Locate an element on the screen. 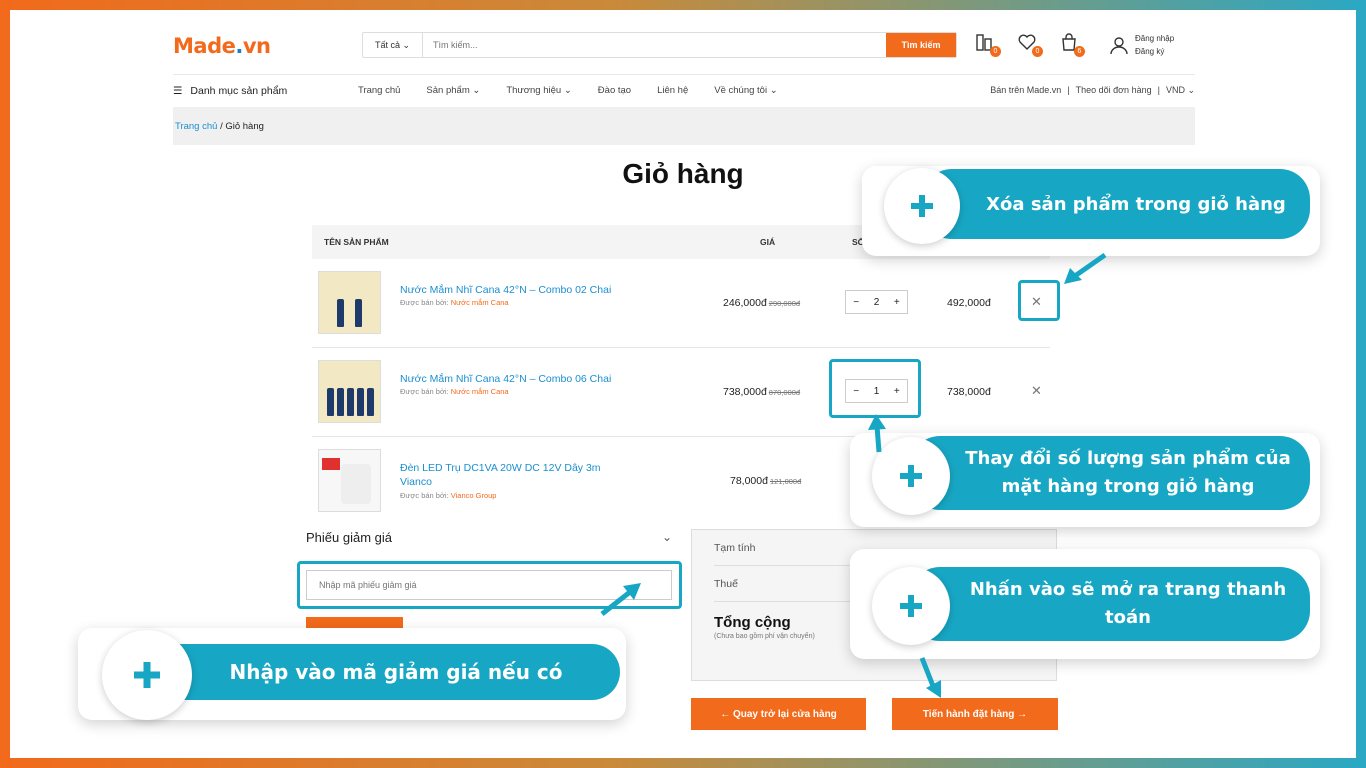 The height and width of the screenshot is (768, 1366). nav-training: Đào tạo is located at coordinates (614, 90).